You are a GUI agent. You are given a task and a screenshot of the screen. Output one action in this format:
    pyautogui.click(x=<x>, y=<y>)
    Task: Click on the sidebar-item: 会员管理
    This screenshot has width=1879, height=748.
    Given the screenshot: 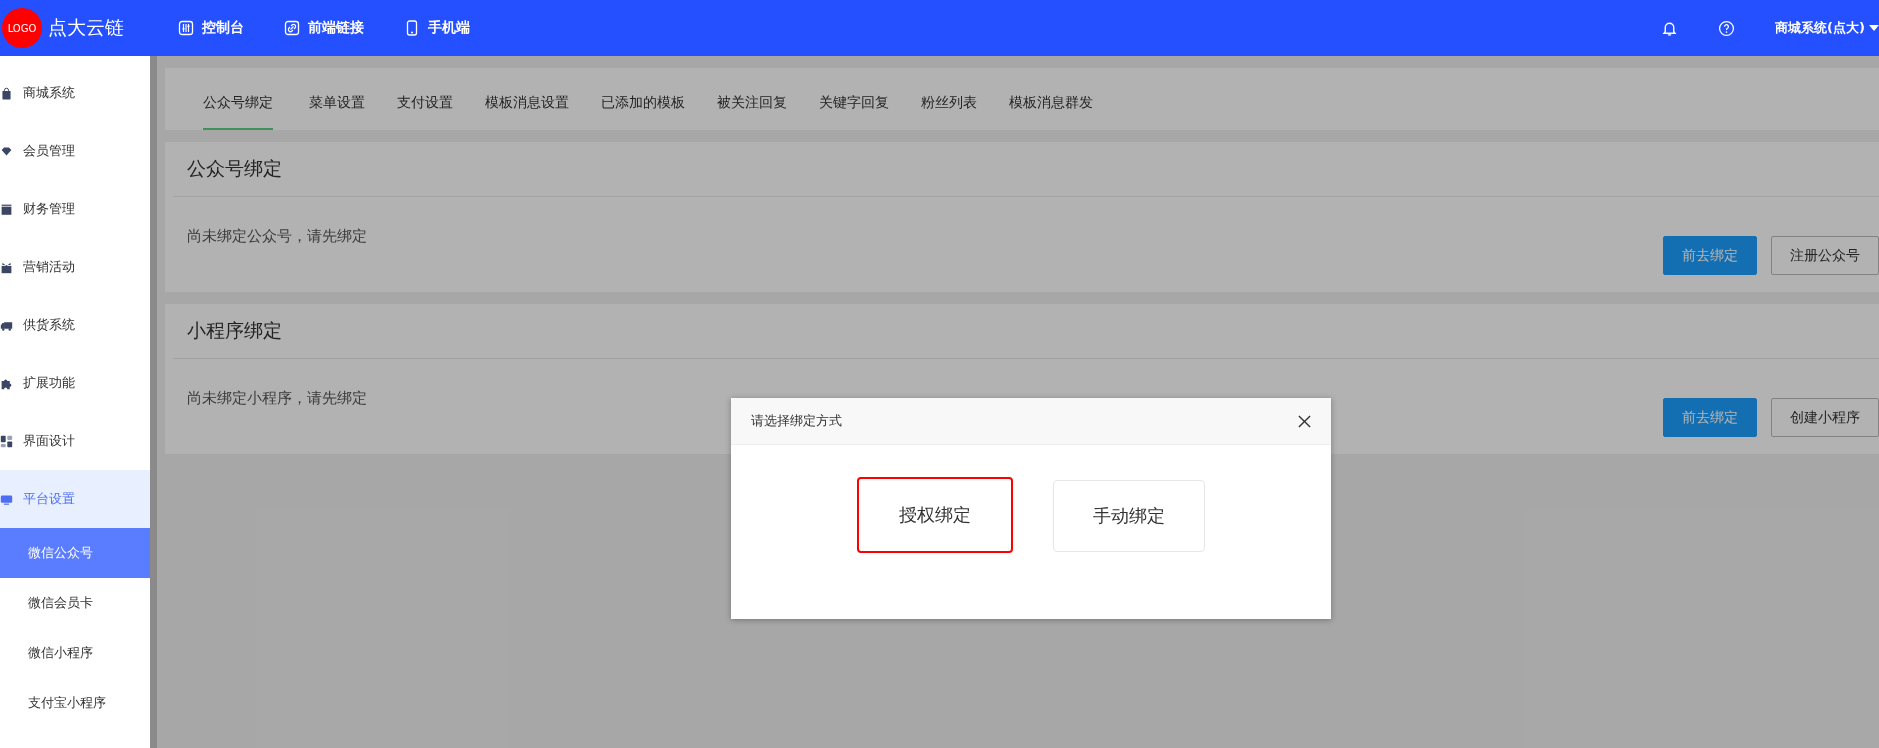 What is the action you would take?
    pyautogui.click(x=75, y=151)
    